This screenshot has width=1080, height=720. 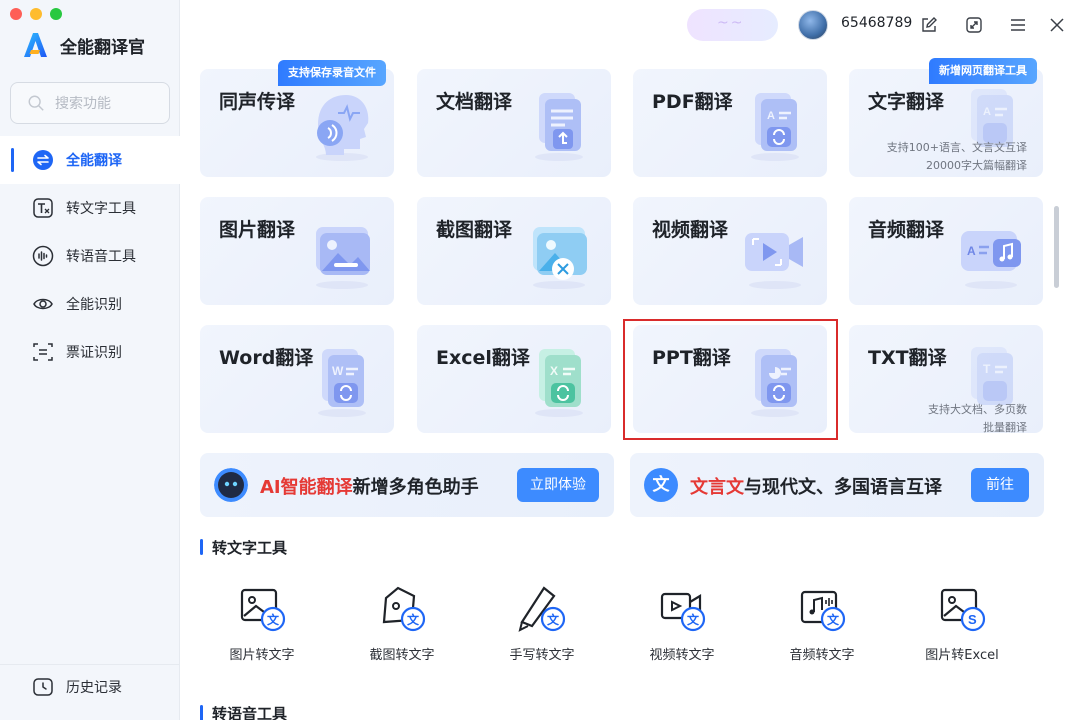 I want to click on card-video-translate: 视频翻译, so click(x=730, y=251).